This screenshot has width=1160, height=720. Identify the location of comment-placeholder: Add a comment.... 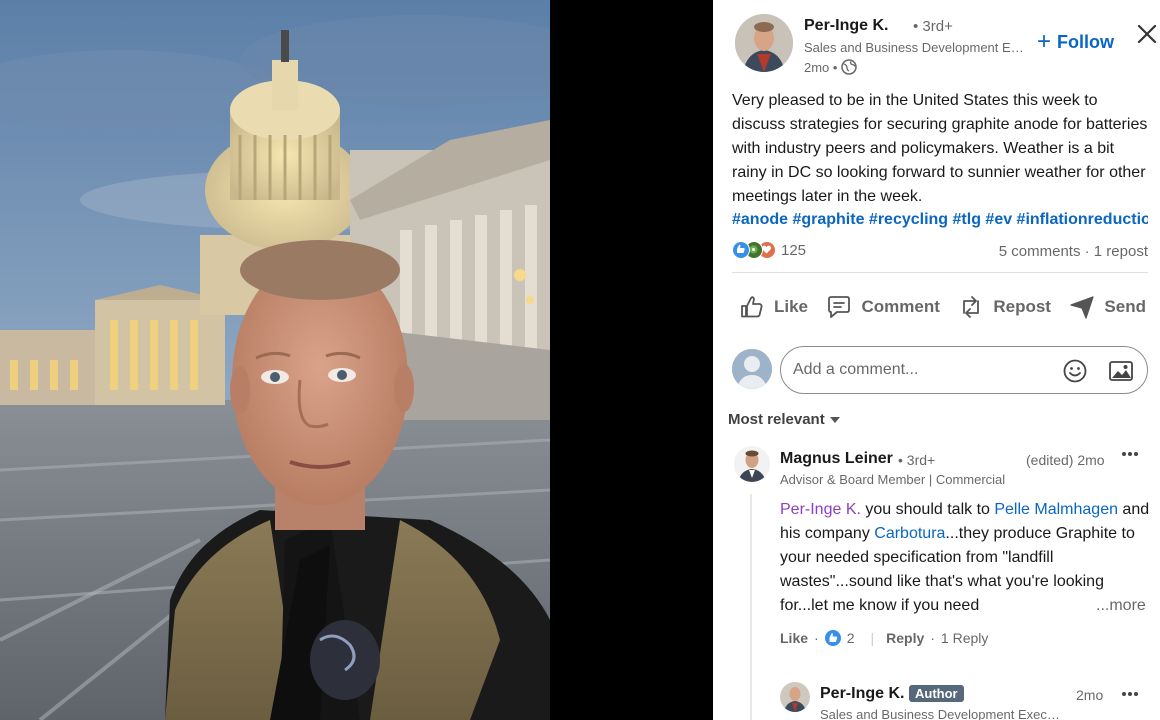
(856, 369).